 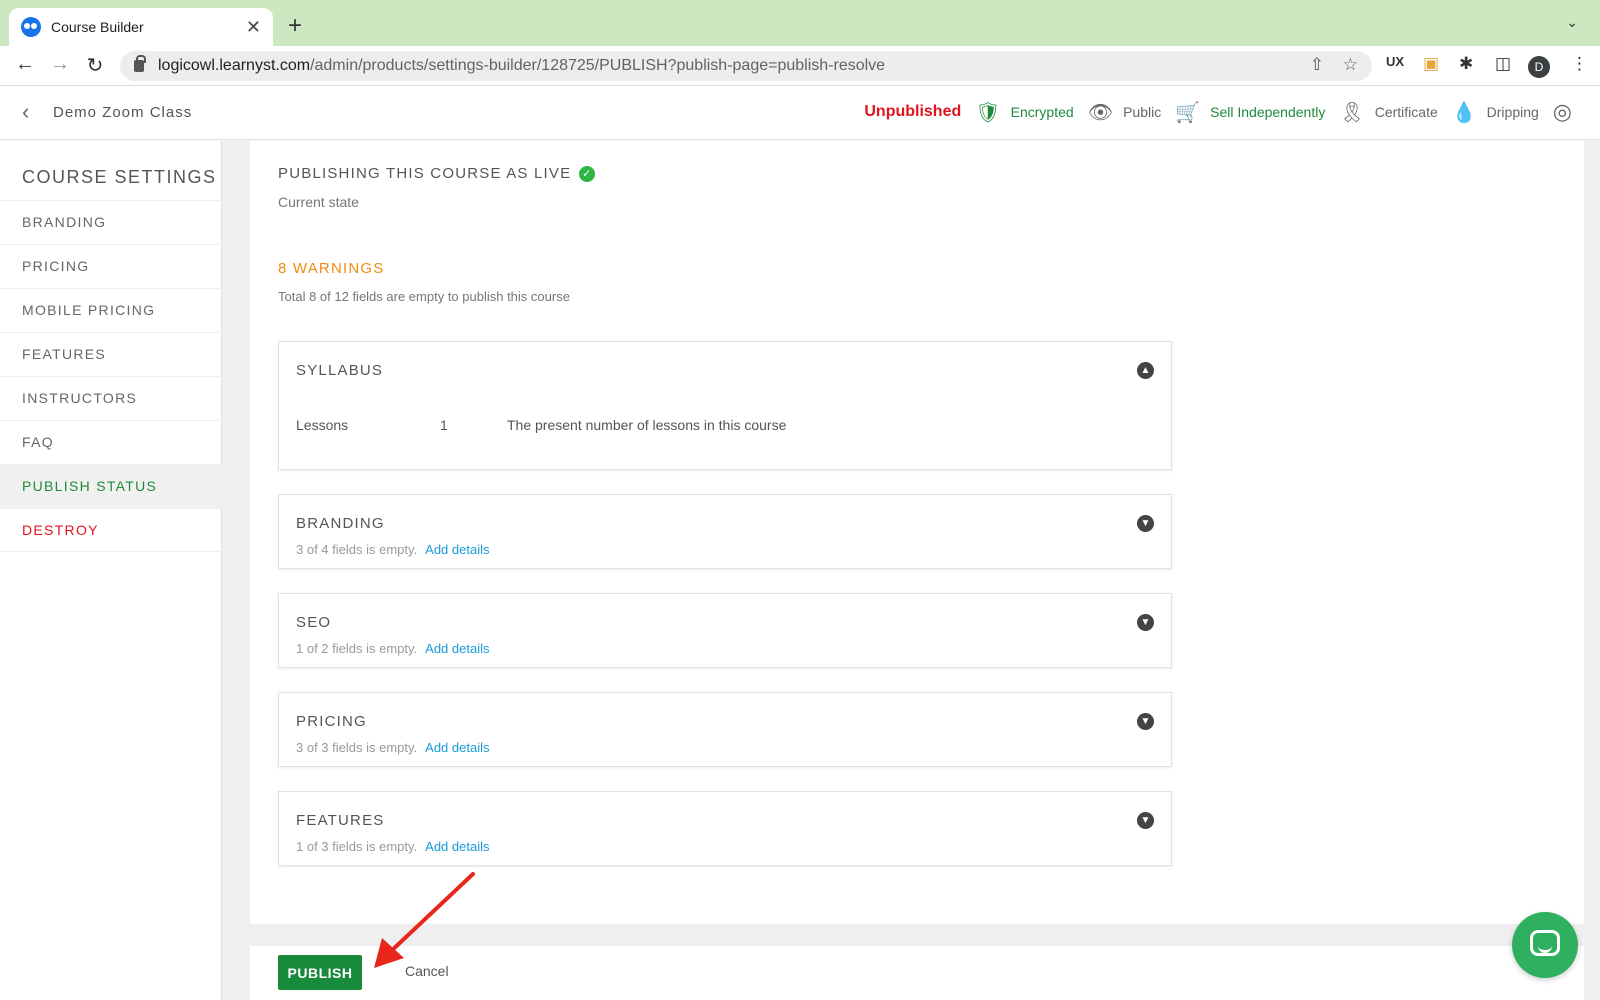 I want to click on chat-launcher-button, so click(x=1545, y=945).